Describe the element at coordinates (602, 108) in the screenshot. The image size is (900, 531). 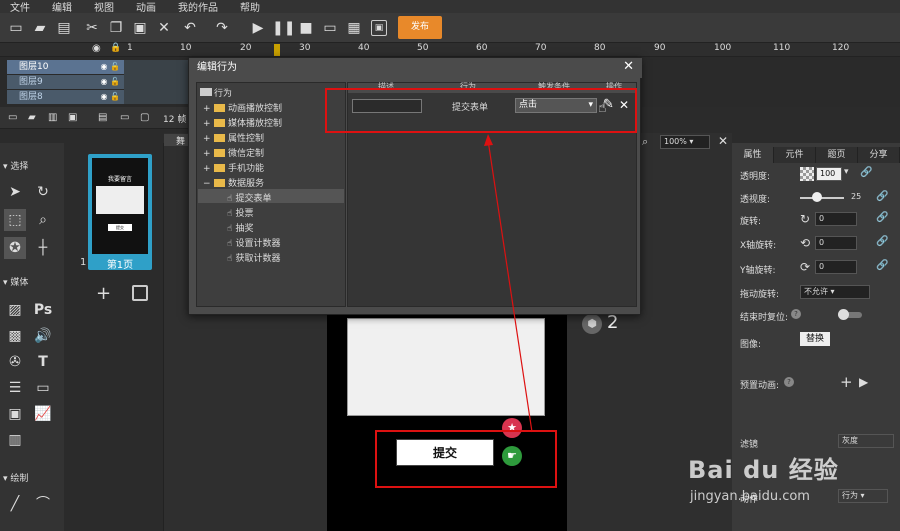
I see `mouse-pointer-icon: ☝` at that location.